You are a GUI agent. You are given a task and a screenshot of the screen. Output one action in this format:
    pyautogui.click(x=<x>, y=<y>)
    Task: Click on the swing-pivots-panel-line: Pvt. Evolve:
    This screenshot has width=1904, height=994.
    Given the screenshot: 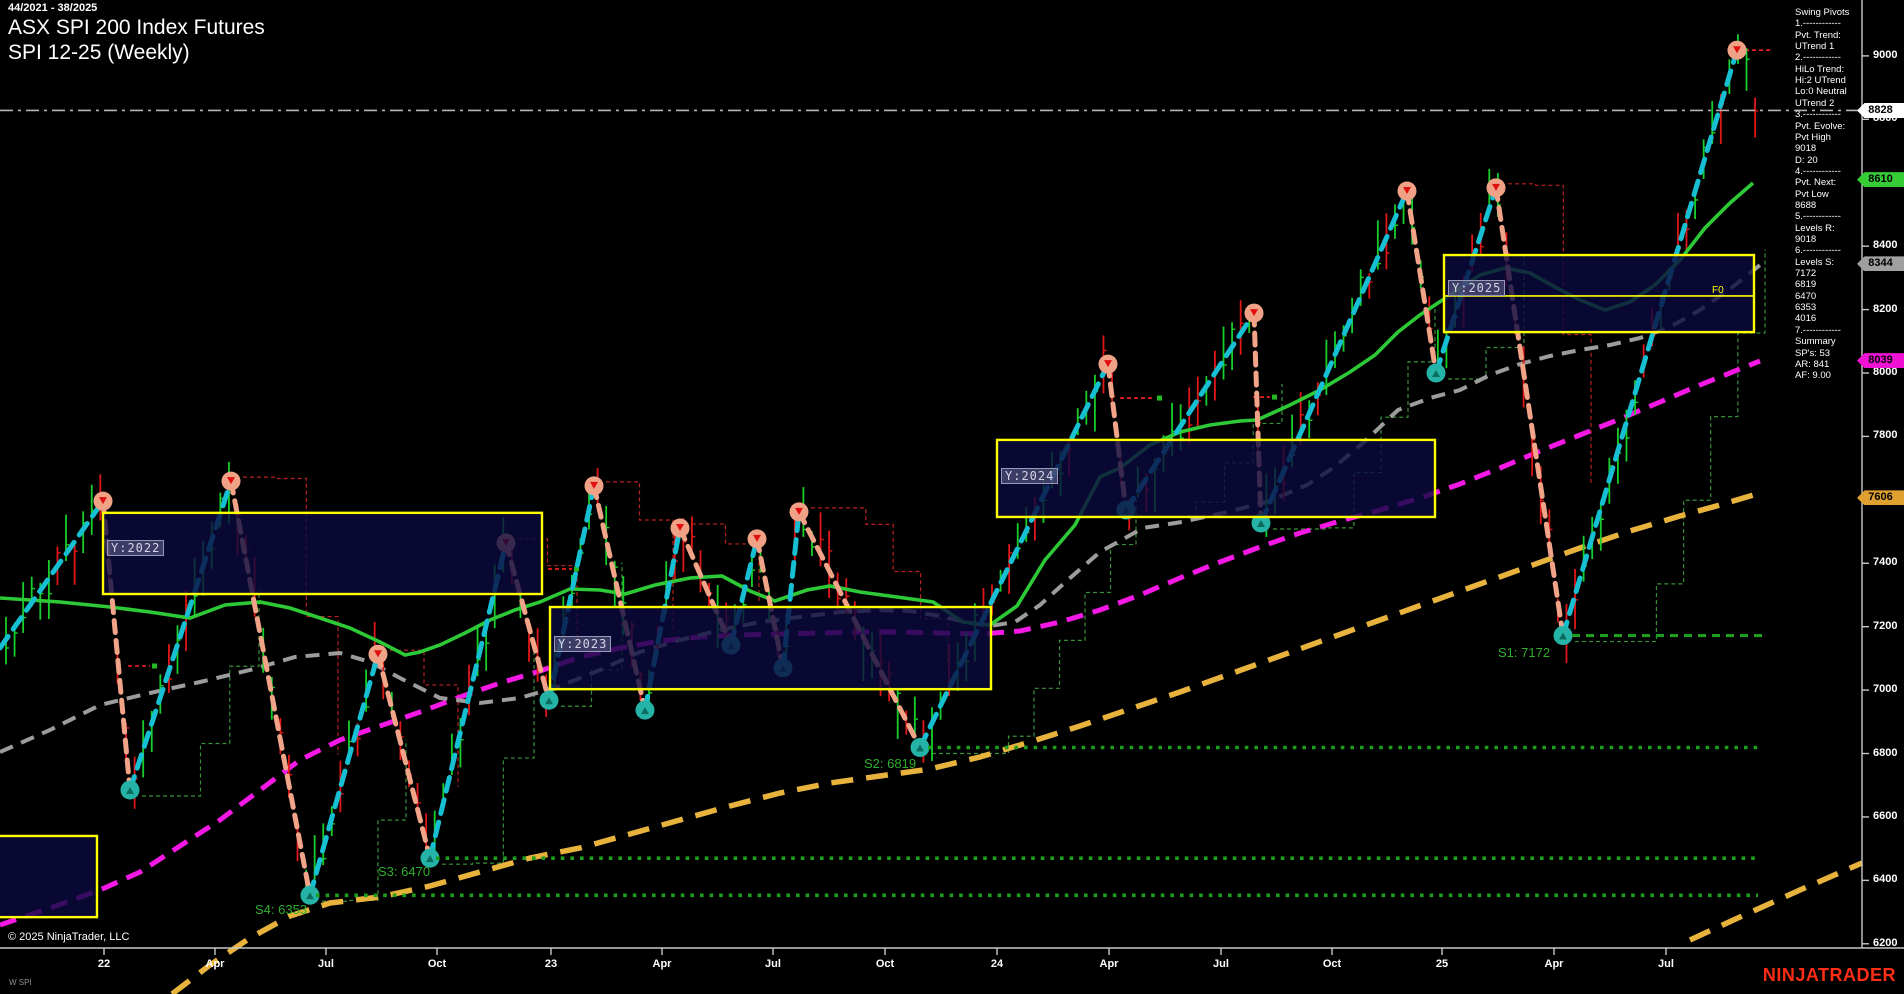 What is the action you would take?
    pyautogui.click(x=1820, y=126)
    